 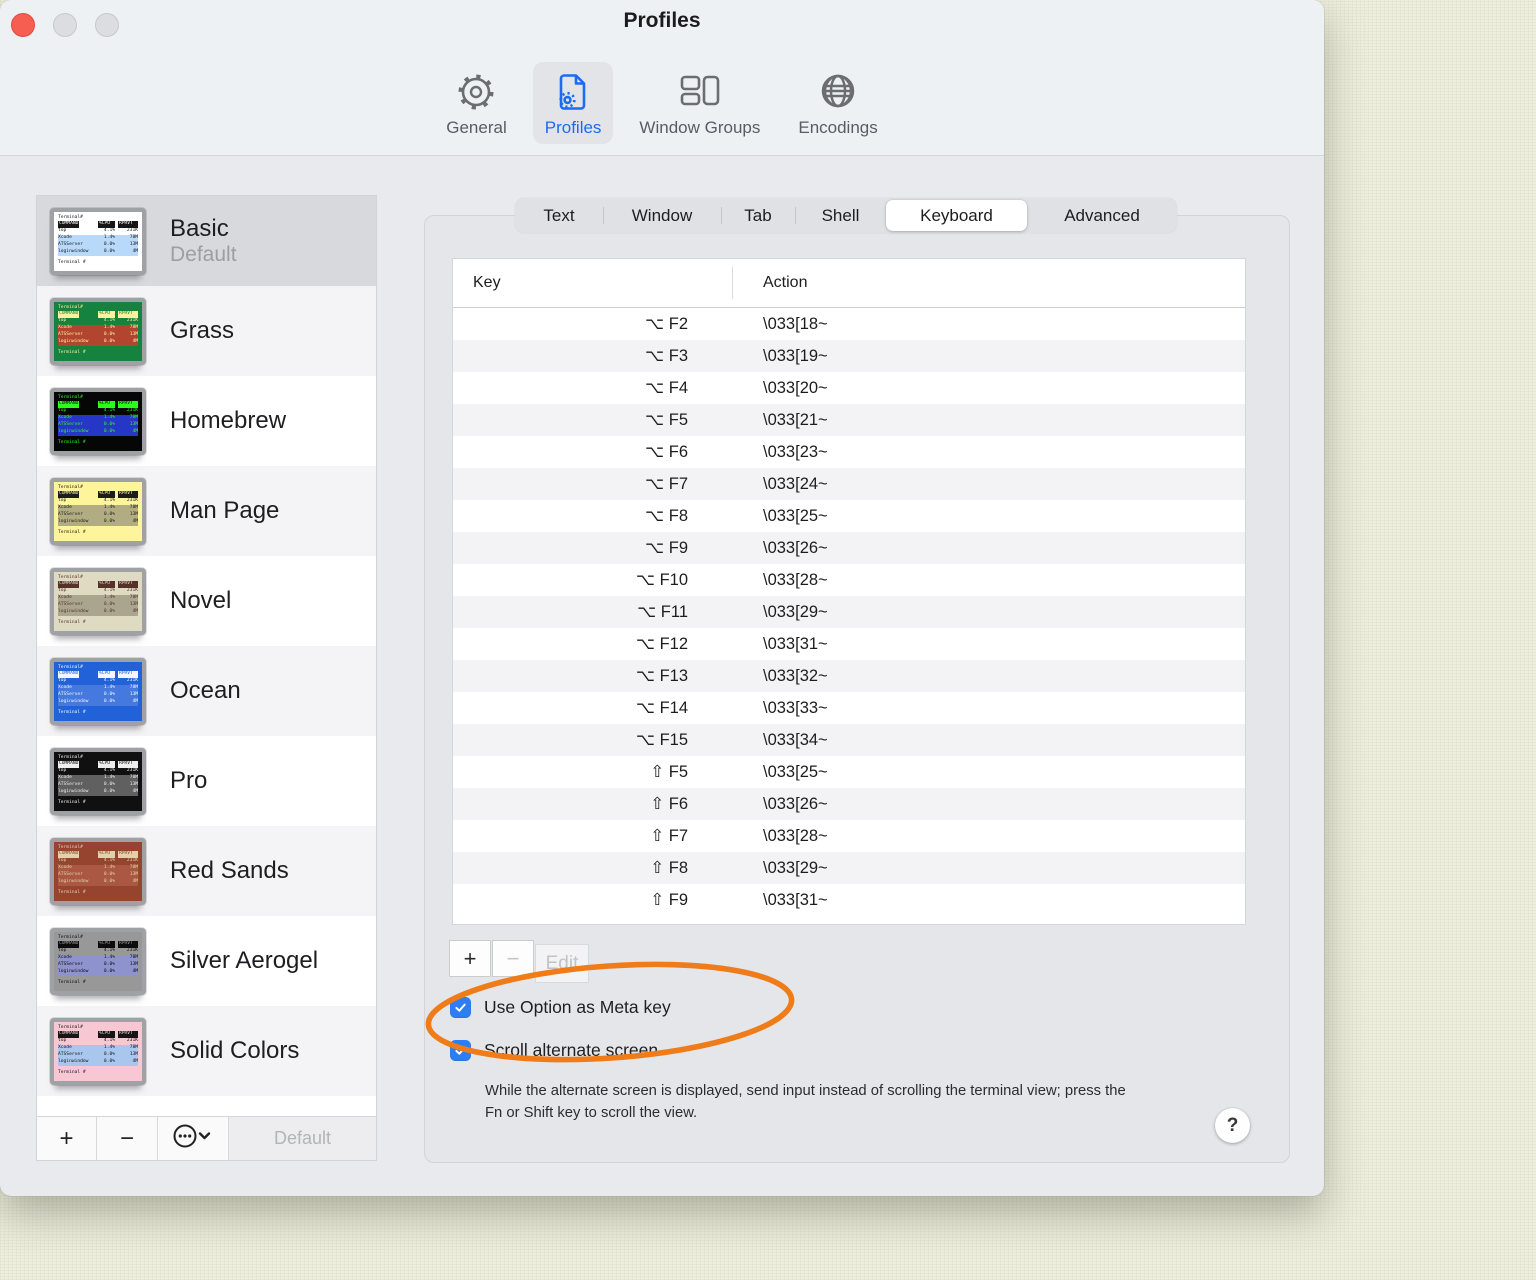 I want to click on action-cell: \033[34~, so click(x=795, y=739).